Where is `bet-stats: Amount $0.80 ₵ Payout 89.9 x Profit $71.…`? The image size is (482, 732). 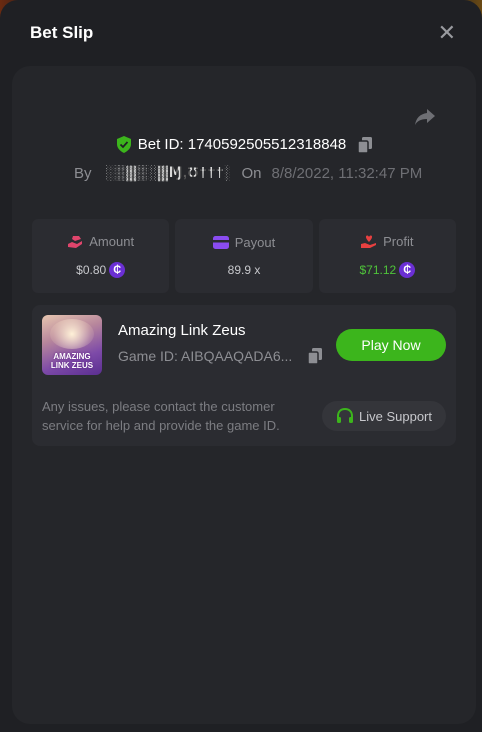
bet-stats: Amount $0.80 ₵ Payout 89.9 x Profit $71.… is located at coordinates (244, 256).